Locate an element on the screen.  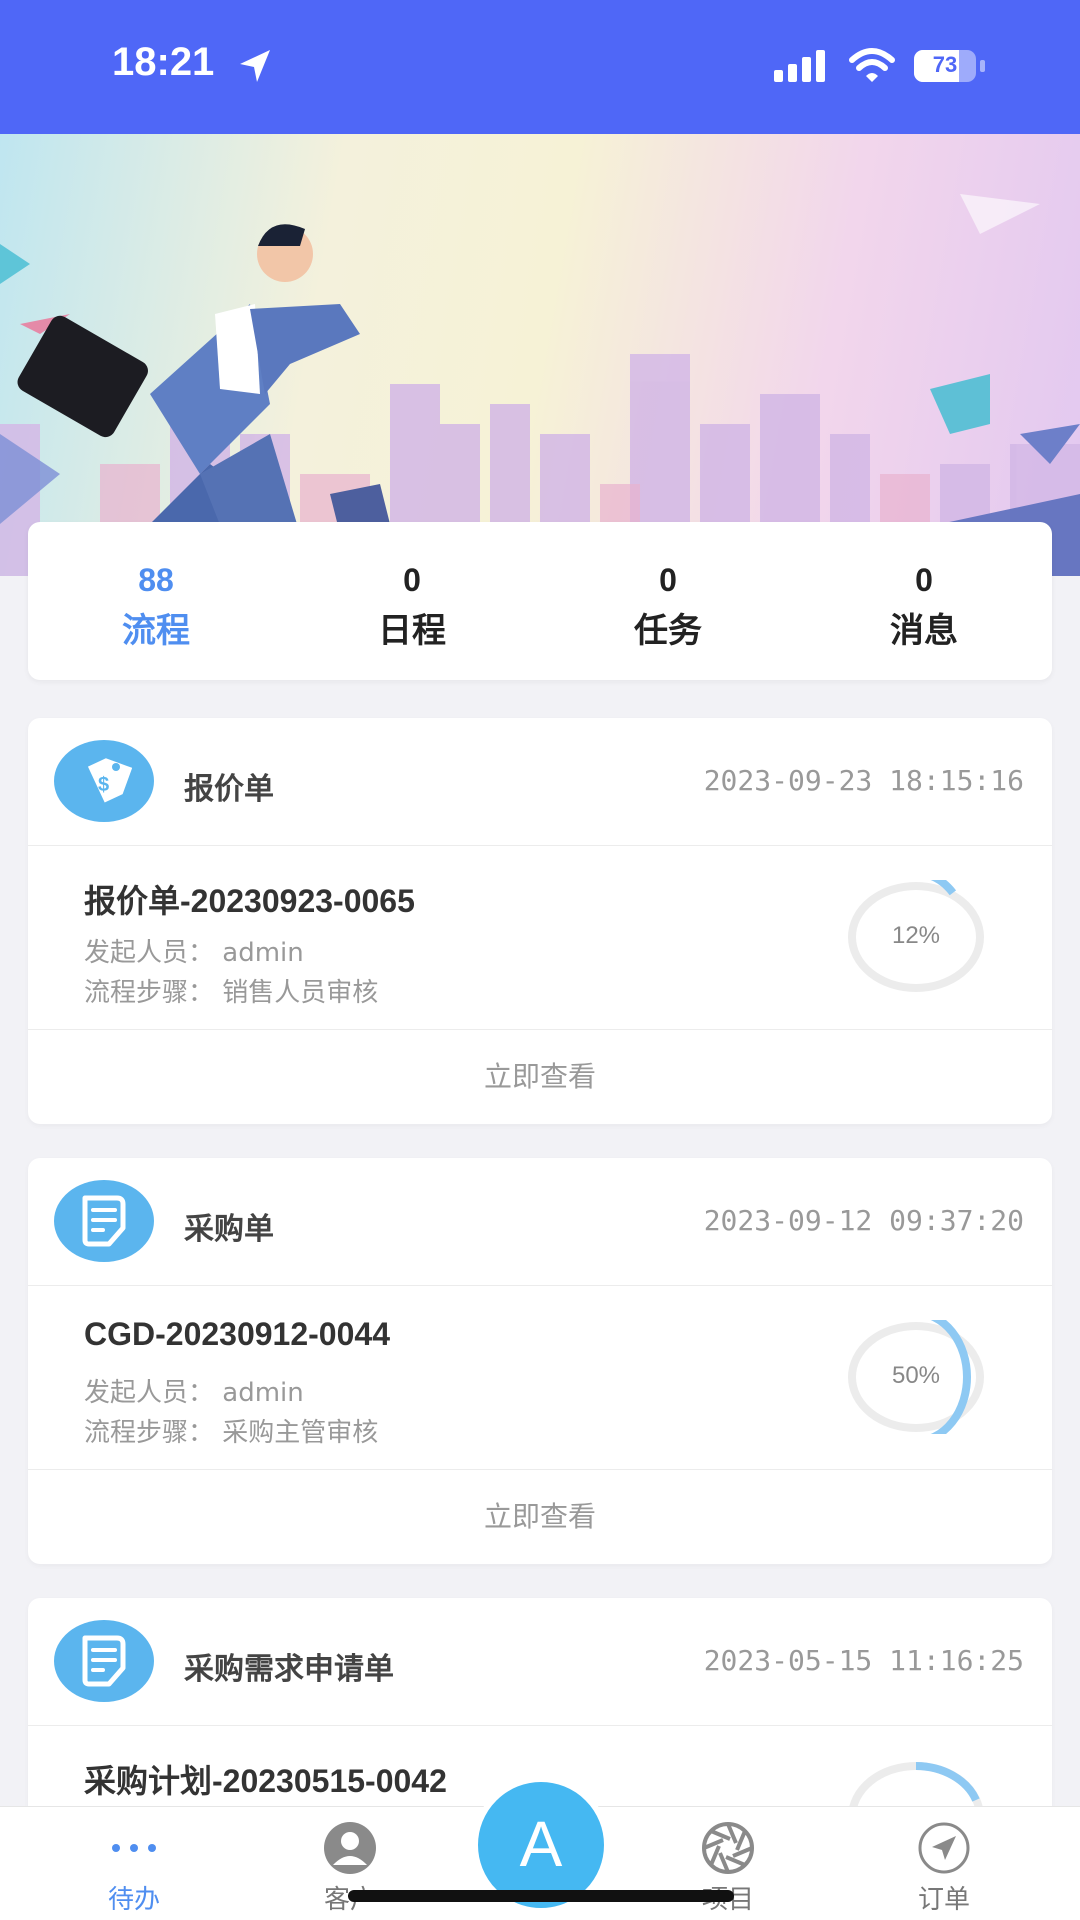
price-tag-icon: $ is located at coordinates (104, 781).